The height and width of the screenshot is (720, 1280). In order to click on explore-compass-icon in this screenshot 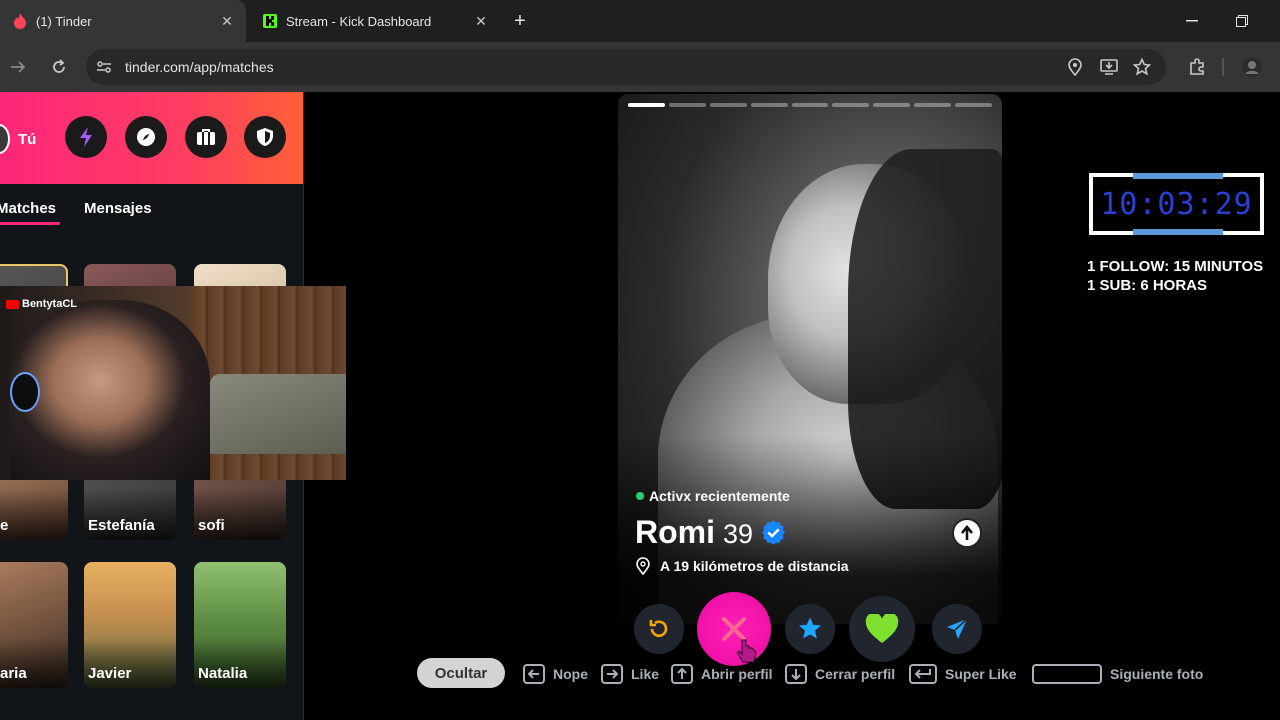, I will do `click(146, 137)`.